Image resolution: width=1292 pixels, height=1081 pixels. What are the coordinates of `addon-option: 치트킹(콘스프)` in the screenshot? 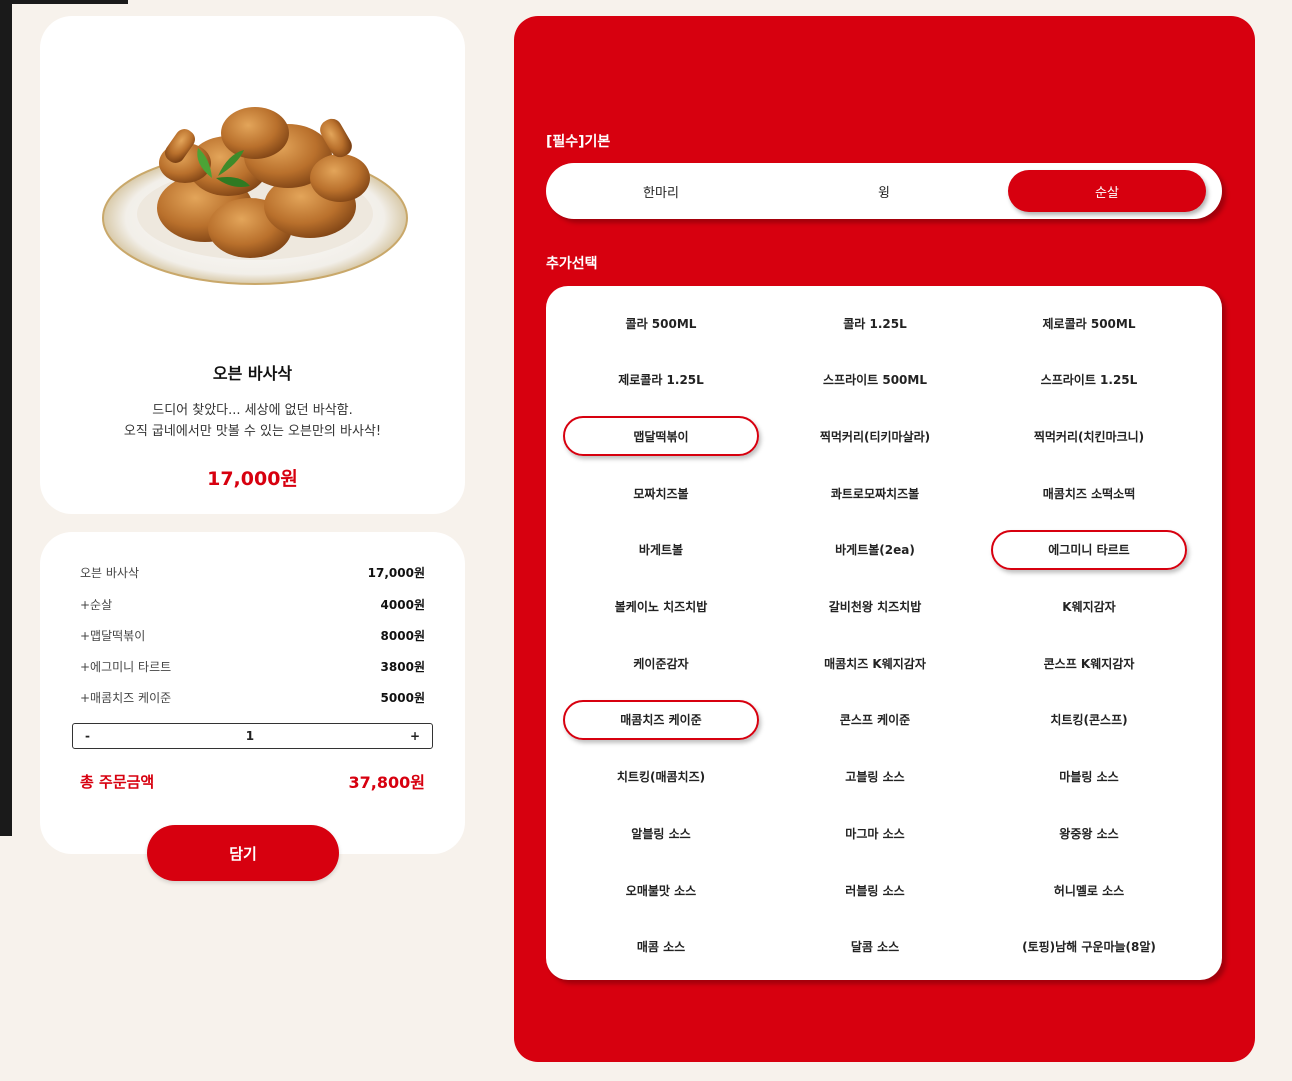 It's located at (1089, 720).